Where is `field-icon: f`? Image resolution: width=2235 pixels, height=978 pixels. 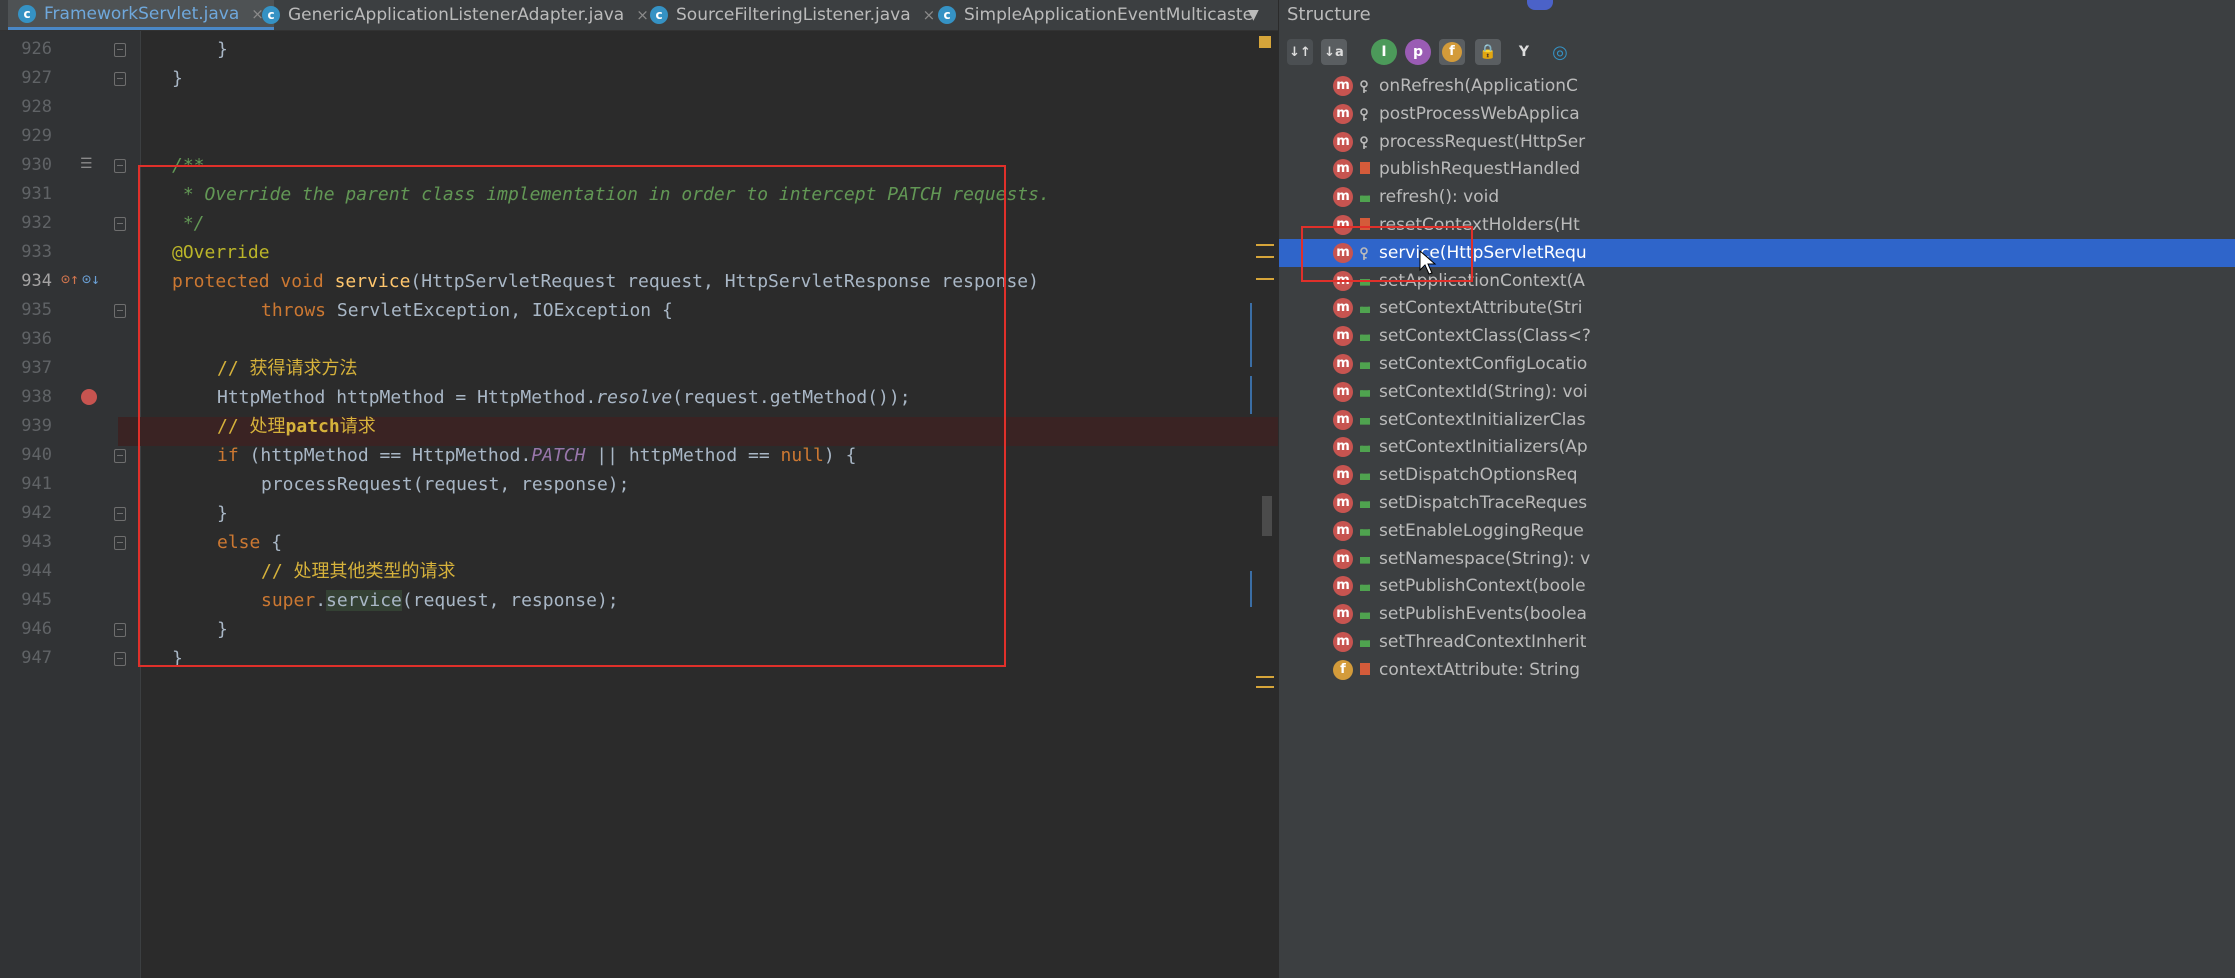 field-icon: f is located at coordinates (1343, 669).